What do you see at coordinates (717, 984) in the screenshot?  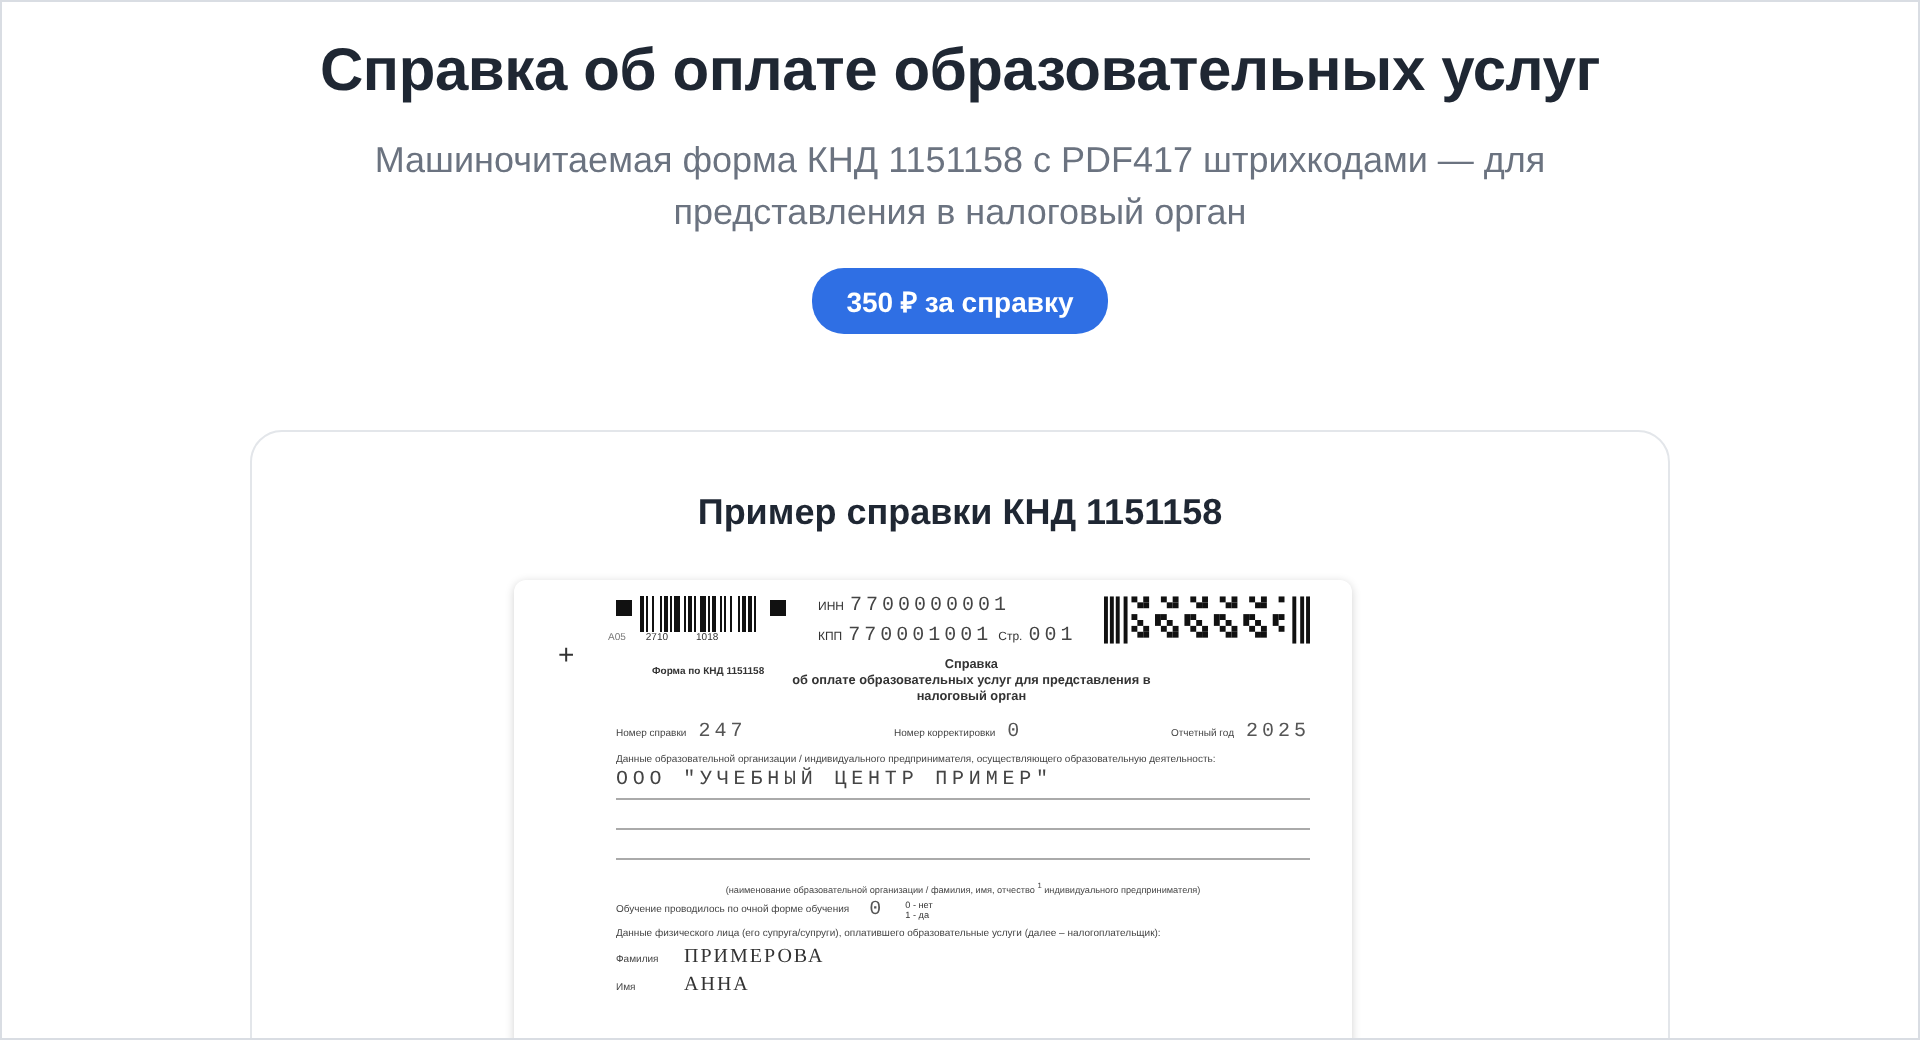 I see `payer-field-value: АННА` at bounding box center [717, 984].